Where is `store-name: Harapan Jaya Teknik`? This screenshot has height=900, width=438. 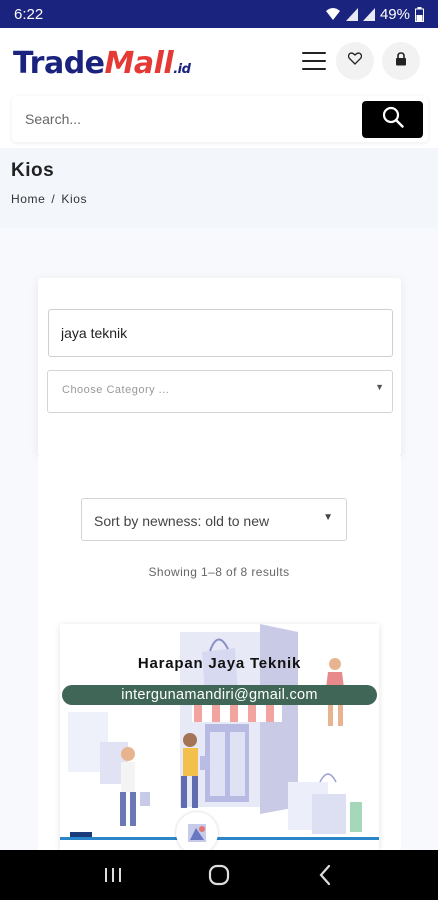 store-name: Harapan Jaya Teknik is located at coordinates (219, 663).